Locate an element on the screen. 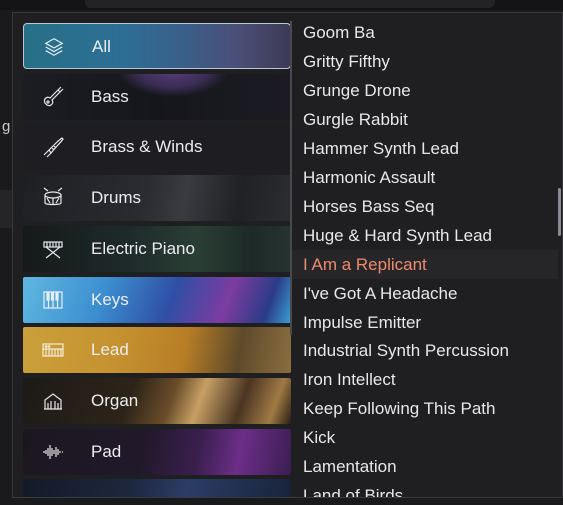  drum-icon is located at coordinates (53, 198).